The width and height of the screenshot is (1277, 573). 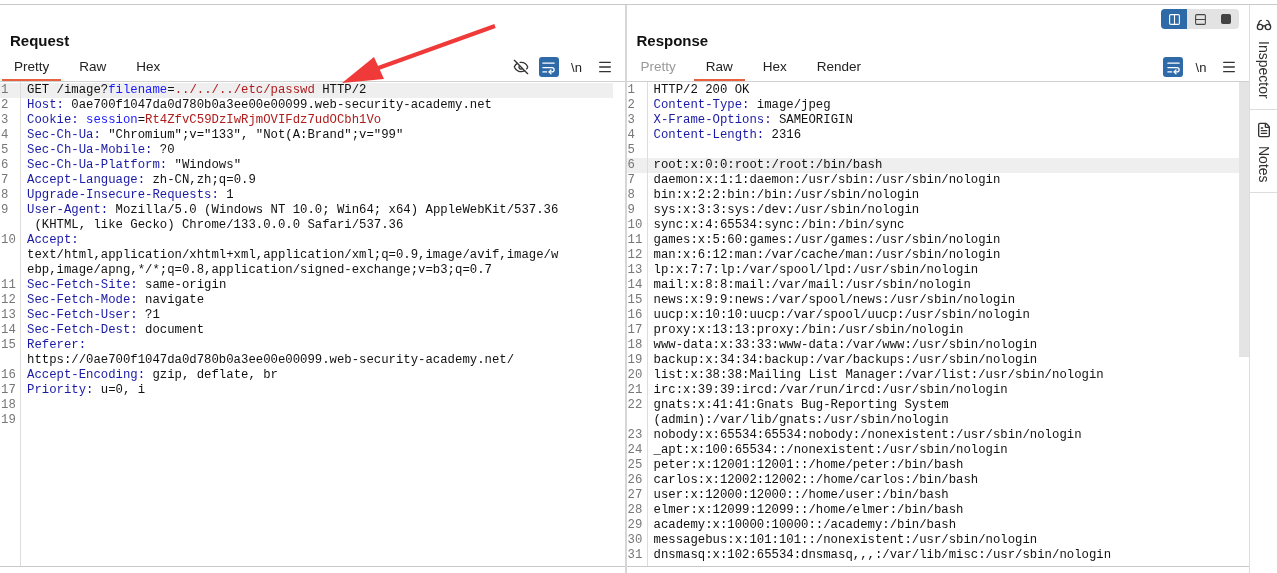 What do you see at coordinates (259, 105) in the screenshot?
I see `code-text: Host: 0ae700f1047da0d780b0a3ee00e00099.web-security-academy.net` at bounding box center [259, 105].